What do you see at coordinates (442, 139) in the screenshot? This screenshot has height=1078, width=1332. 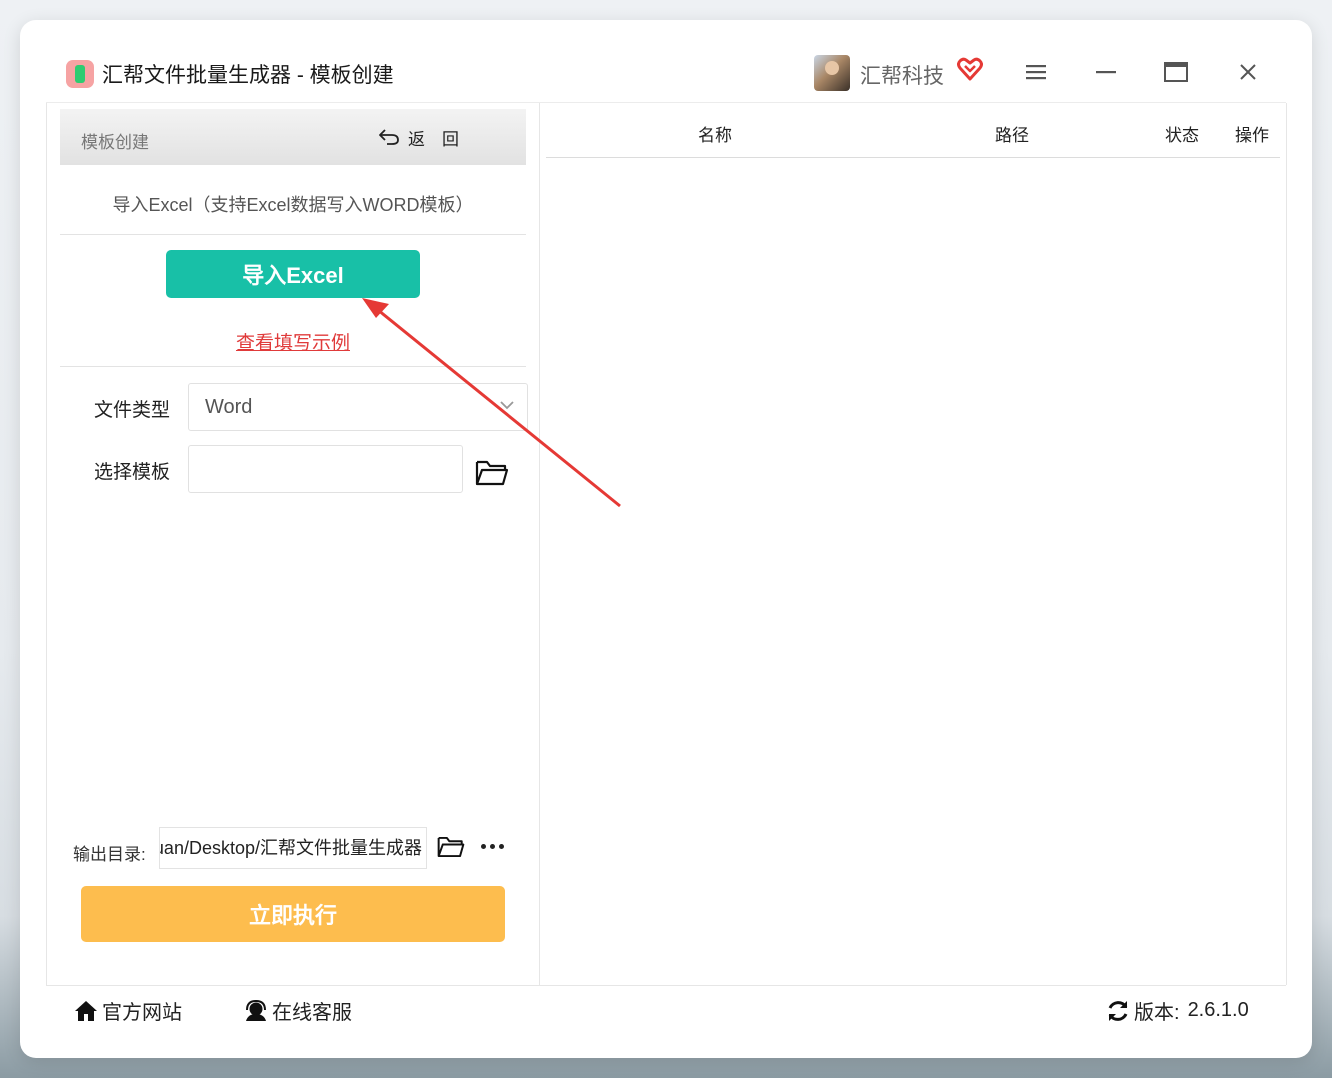 I see `back-label: 返回` at bounding box center [442, 139].